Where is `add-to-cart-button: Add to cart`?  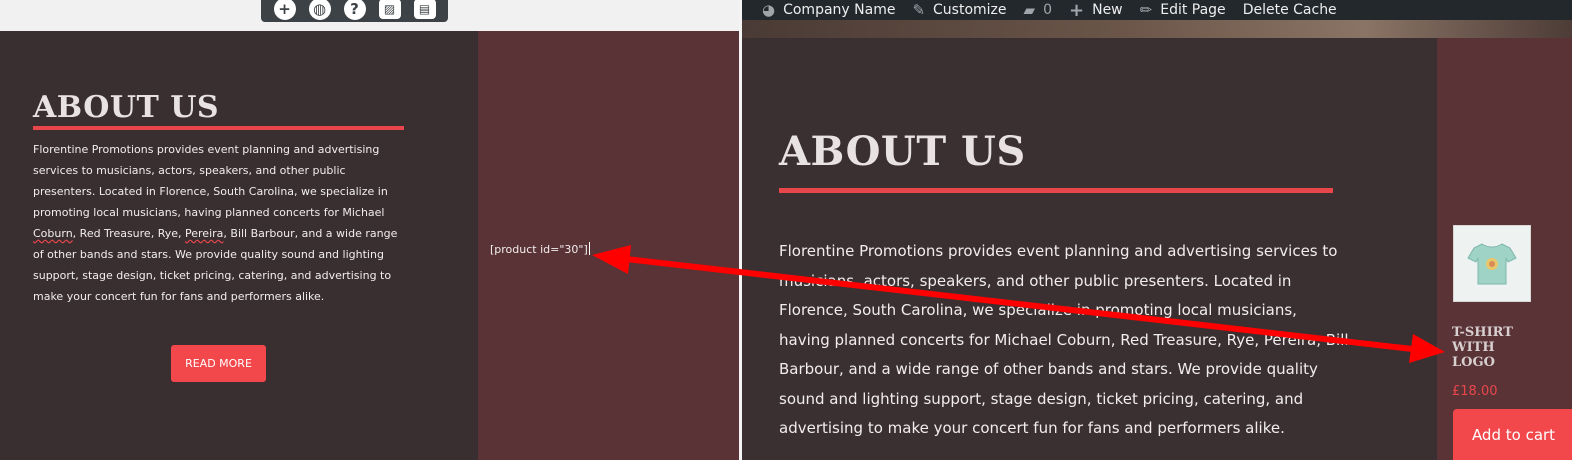 add-to-cart-button: Add to cart is located at coordinates (1512, 434).